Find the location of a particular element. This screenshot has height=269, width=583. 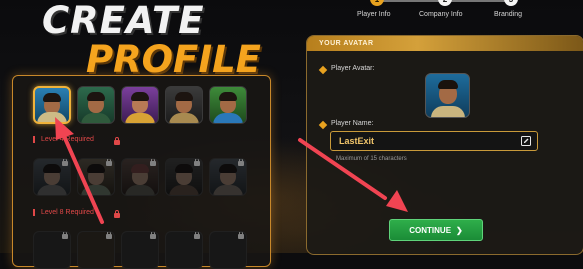

step-3-label: Branding is located at coordinates (508, 14).